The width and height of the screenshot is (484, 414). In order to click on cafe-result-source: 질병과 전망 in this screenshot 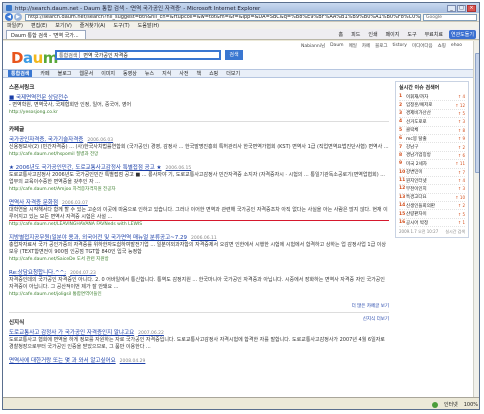, I will do `click(87, 154)`.